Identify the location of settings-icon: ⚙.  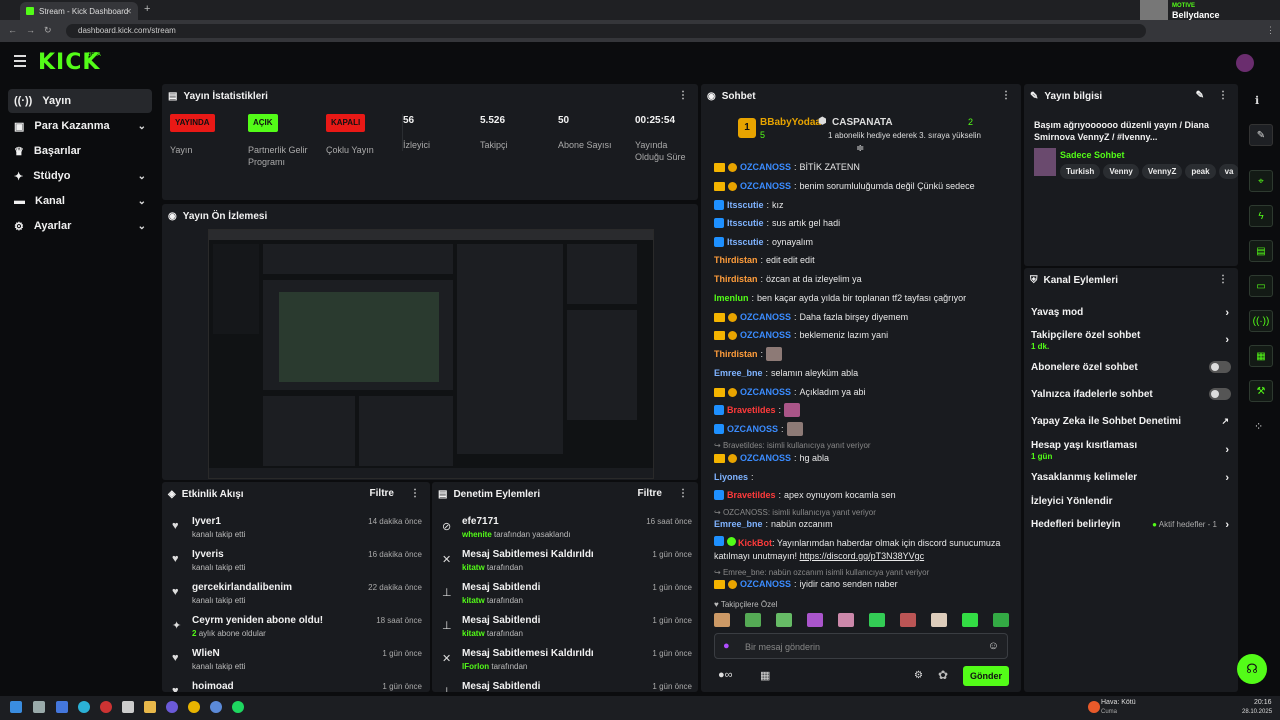
(918, 675).